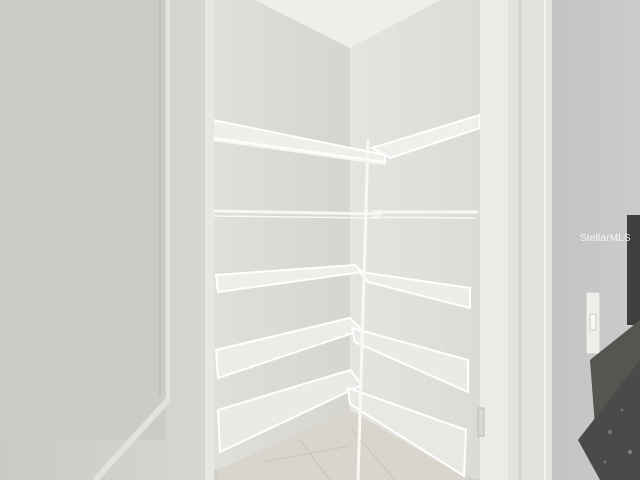 The image size is (640, 480). Describe the element at coordinates (481, 422) in the screenshot. I see `strike-plate` at that location.